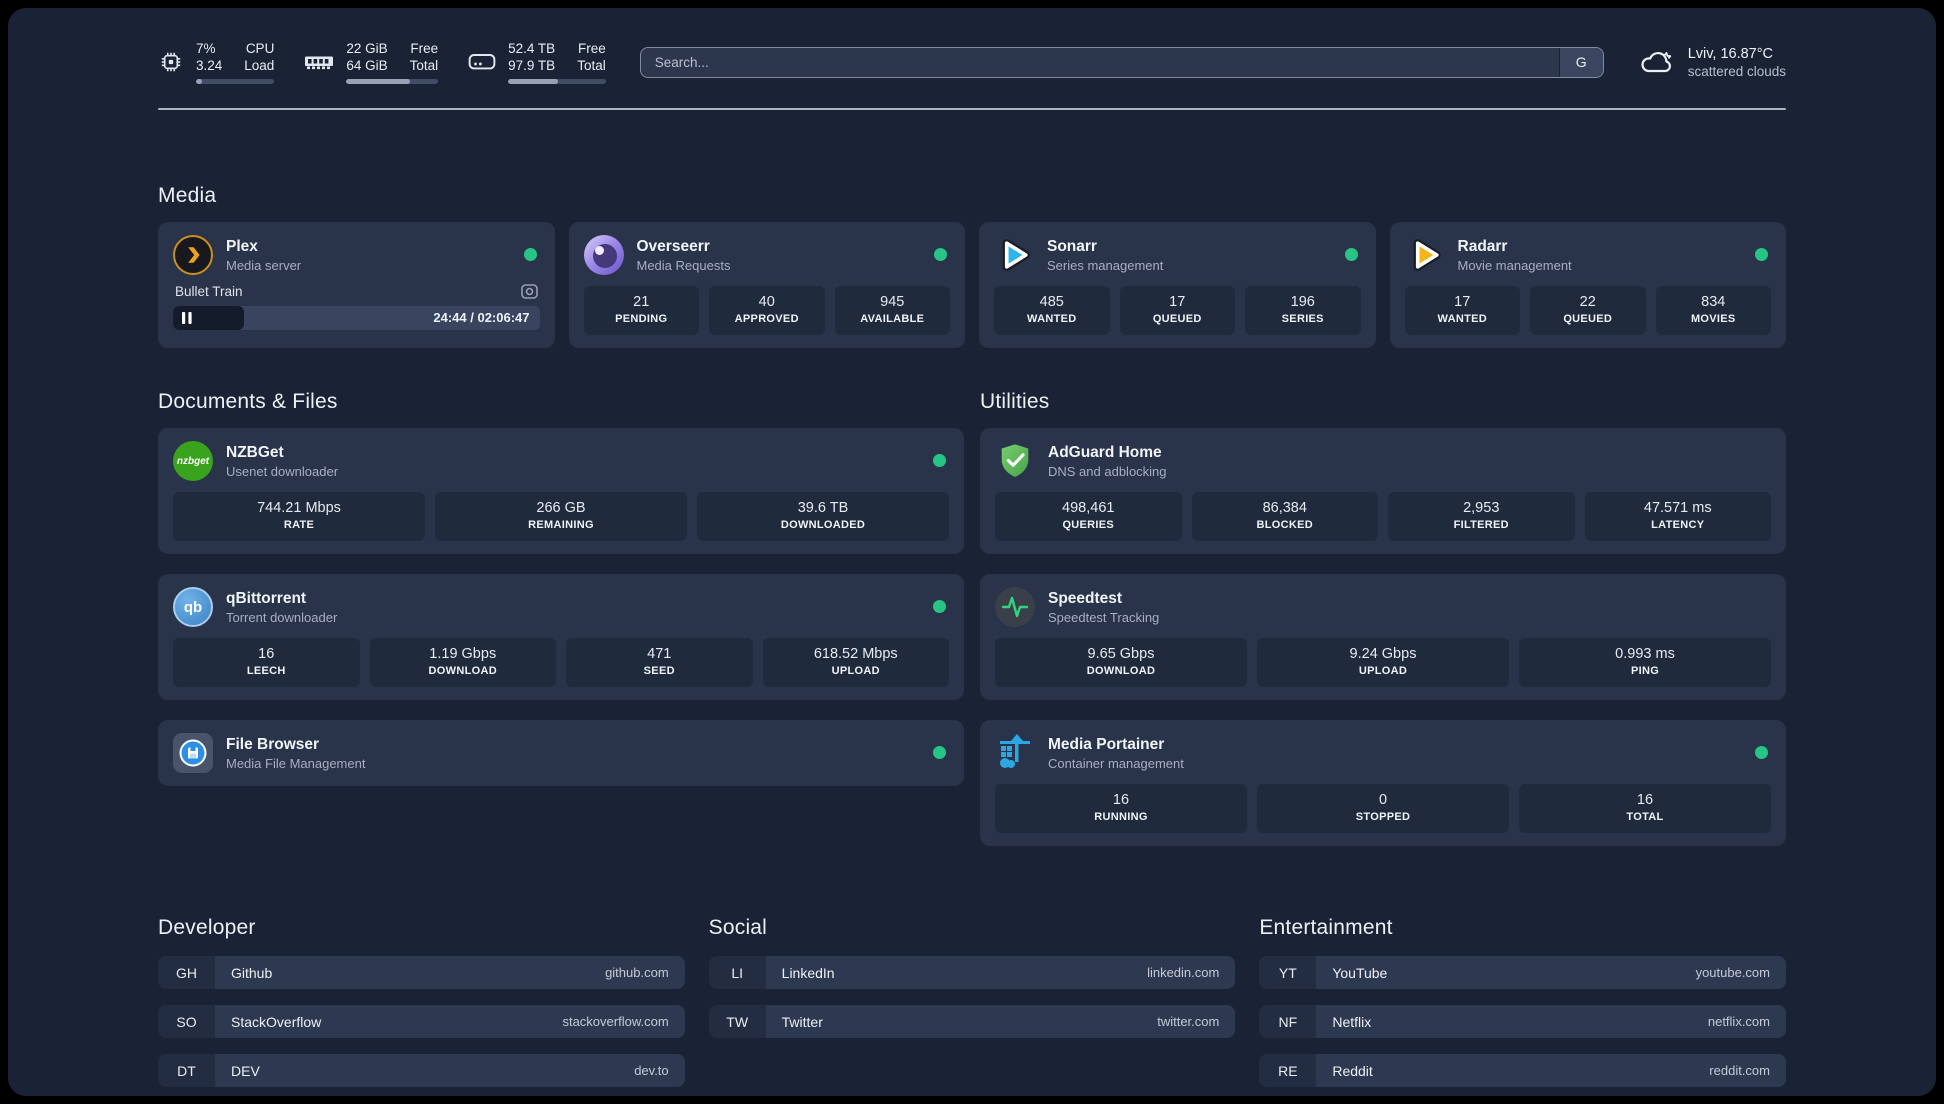 This screenshot has width=1944, height=1104. What do you see at coordinates (972, 972) in the screenshot?
I see `bookmark-linkedin: LI LinkedIn linkedin.com` at bounding box center [972, 972].